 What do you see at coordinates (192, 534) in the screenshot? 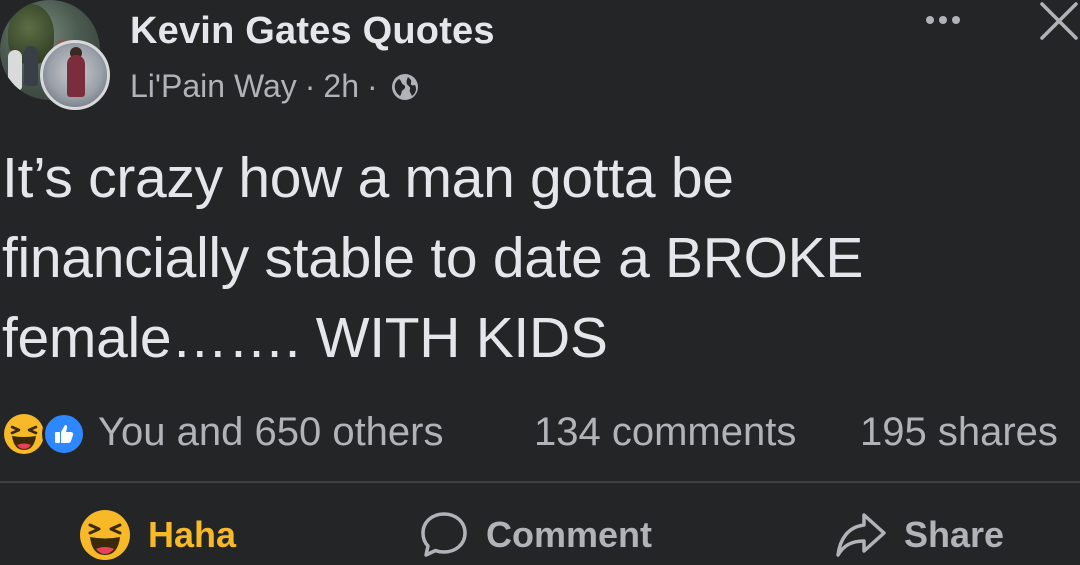
I see `haha-label: Haha` at bounding box center [192, 534].